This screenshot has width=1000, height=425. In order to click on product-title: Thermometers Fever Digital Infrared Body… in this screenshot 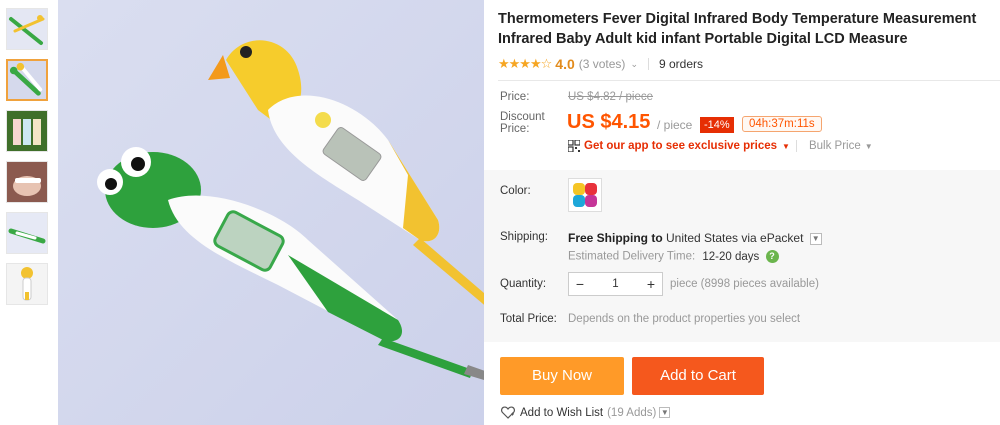, I will do `click(737, 29)`.